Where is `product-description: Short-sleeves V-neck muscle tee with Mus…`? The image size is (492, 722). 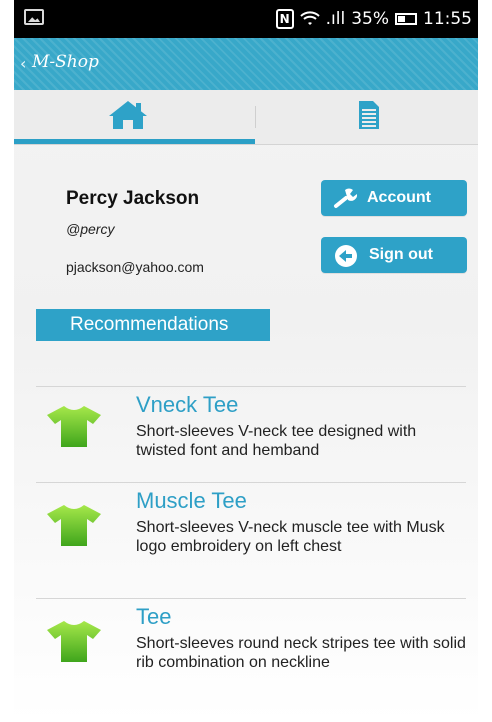 product-description: Short-sleeves V-neck muscle tee with Mus… is located at coordinates (290, 537).